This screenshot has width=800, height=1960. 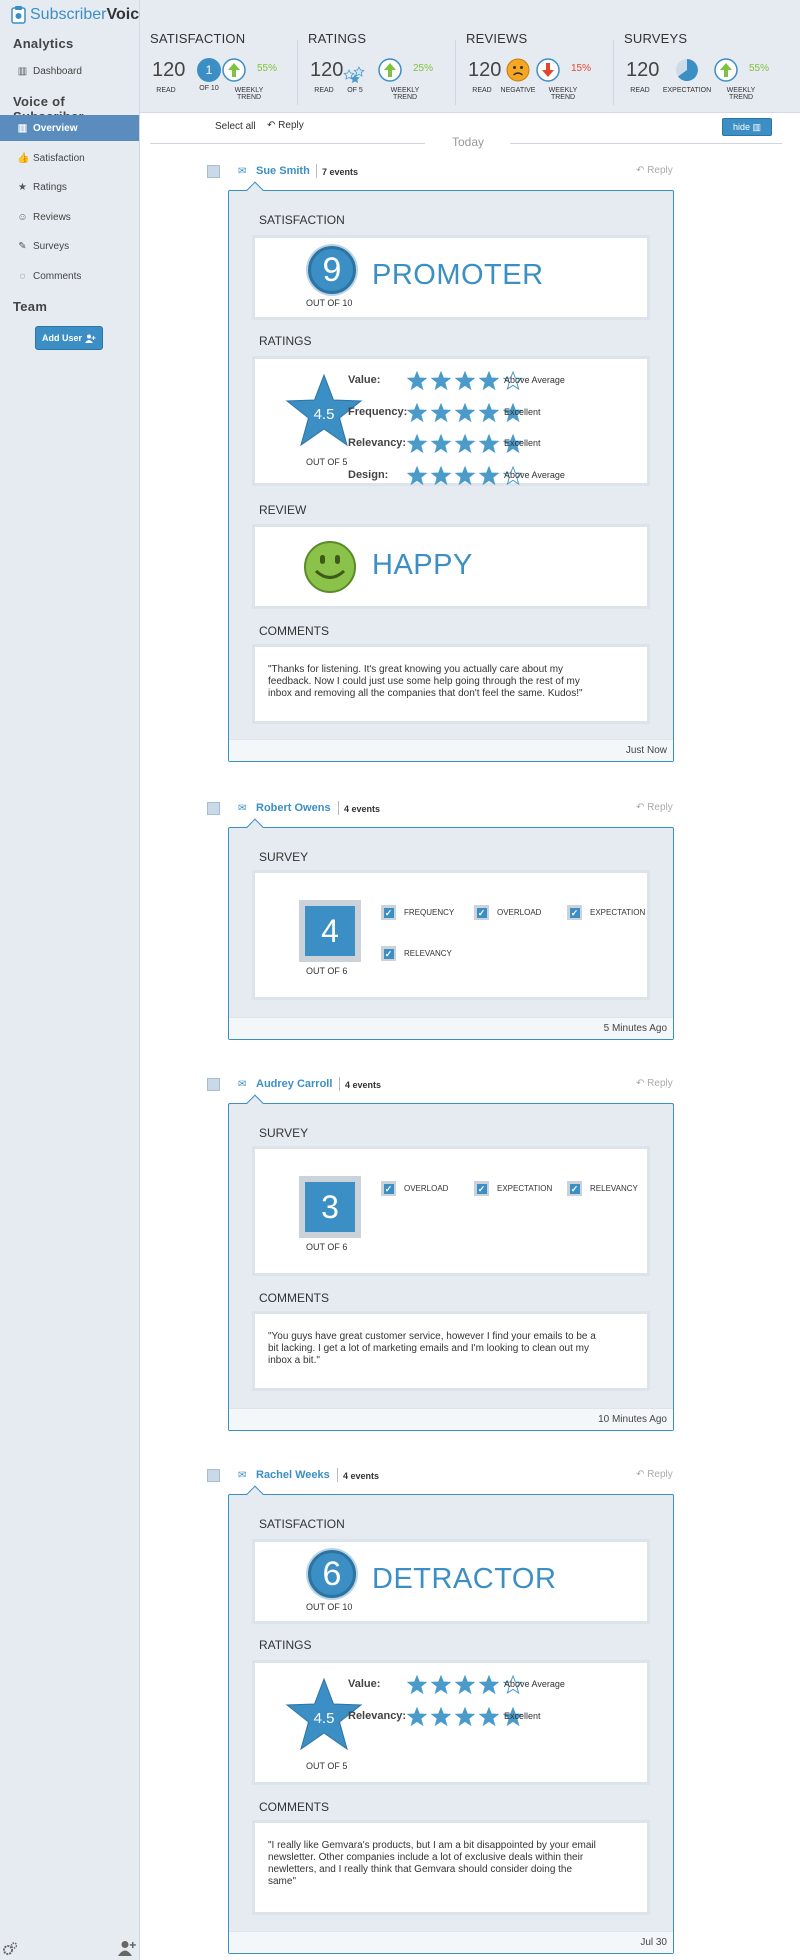 What do you see at coordinates (426, 1188) in the screenshot?
I see `option-label: OVERLOAD` at bounding box center [426, 1188].